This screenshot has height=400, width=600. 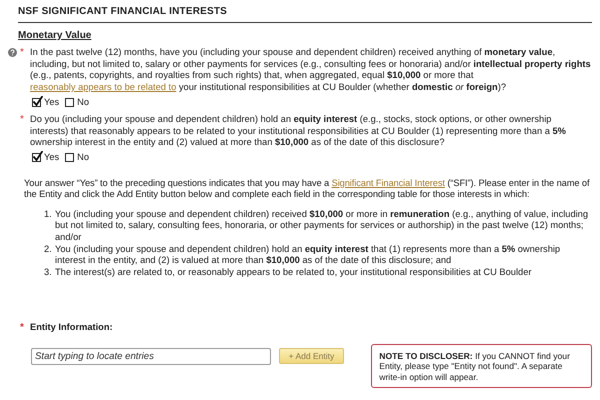 I want to click on entity-search-field: Start typing to locate entries, so click(x=151, y=356).